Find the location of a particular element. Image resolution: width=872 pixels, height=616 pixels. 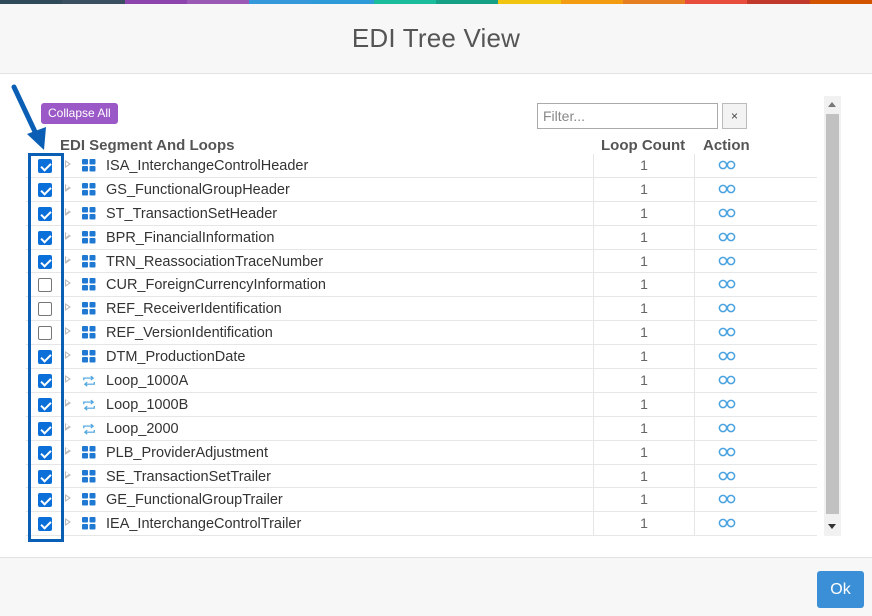

tree-row: SE_TransactionSetTrailer 1 is located at coordinates (421, 476).